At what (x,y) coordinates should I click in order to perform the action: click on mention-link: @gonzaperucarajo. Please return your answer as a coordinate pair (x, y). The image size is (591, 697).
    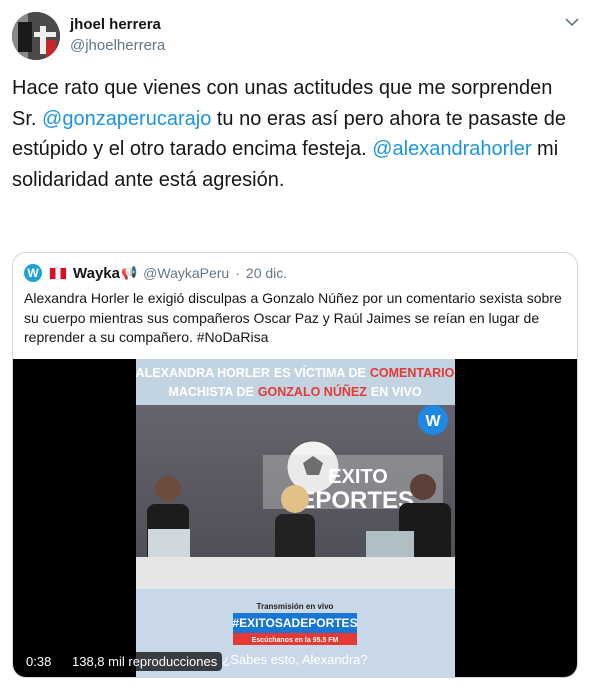
    Looking at the image, I should click on (126, 119).